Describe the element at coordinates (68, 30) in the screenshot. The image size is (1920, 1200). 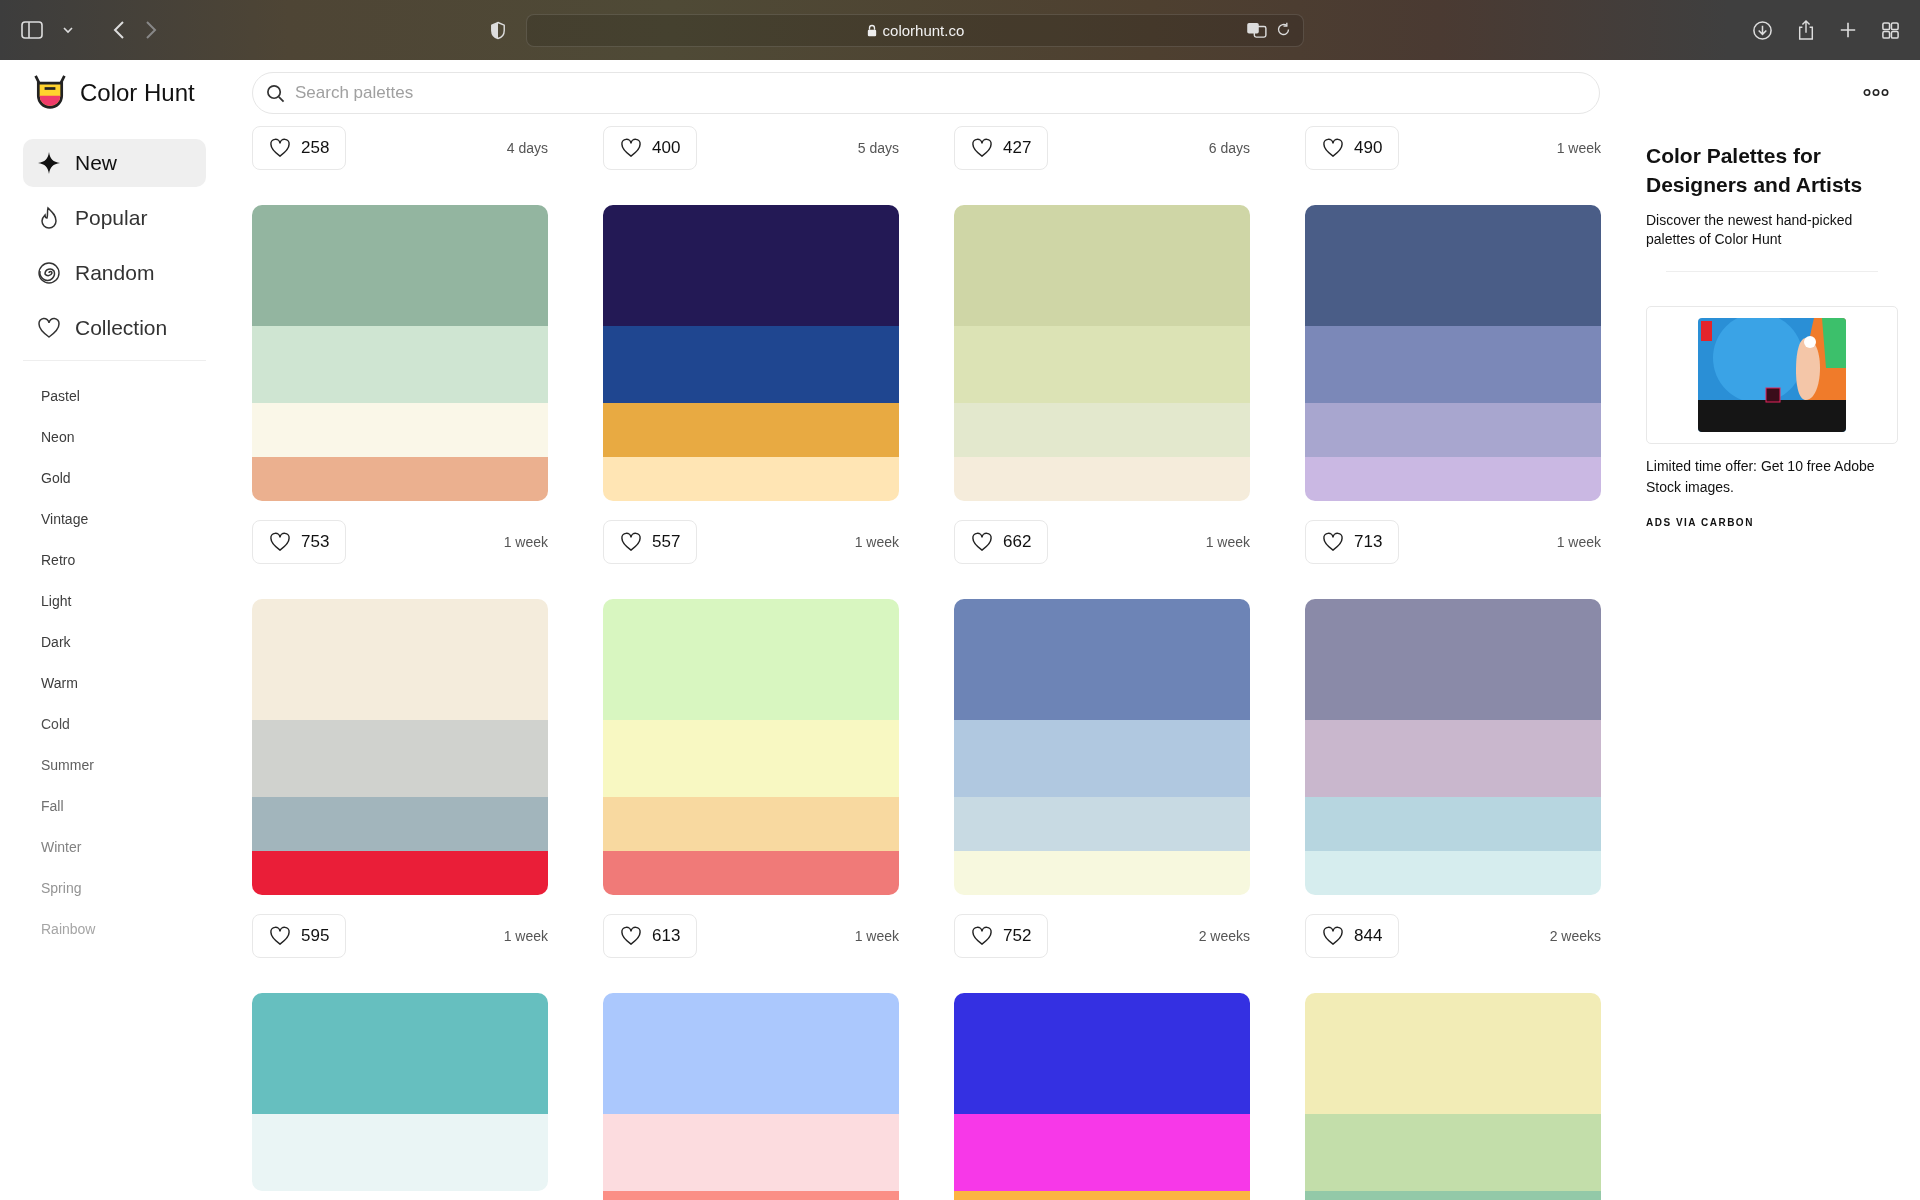
I see `chevron-down-icon` at that location.